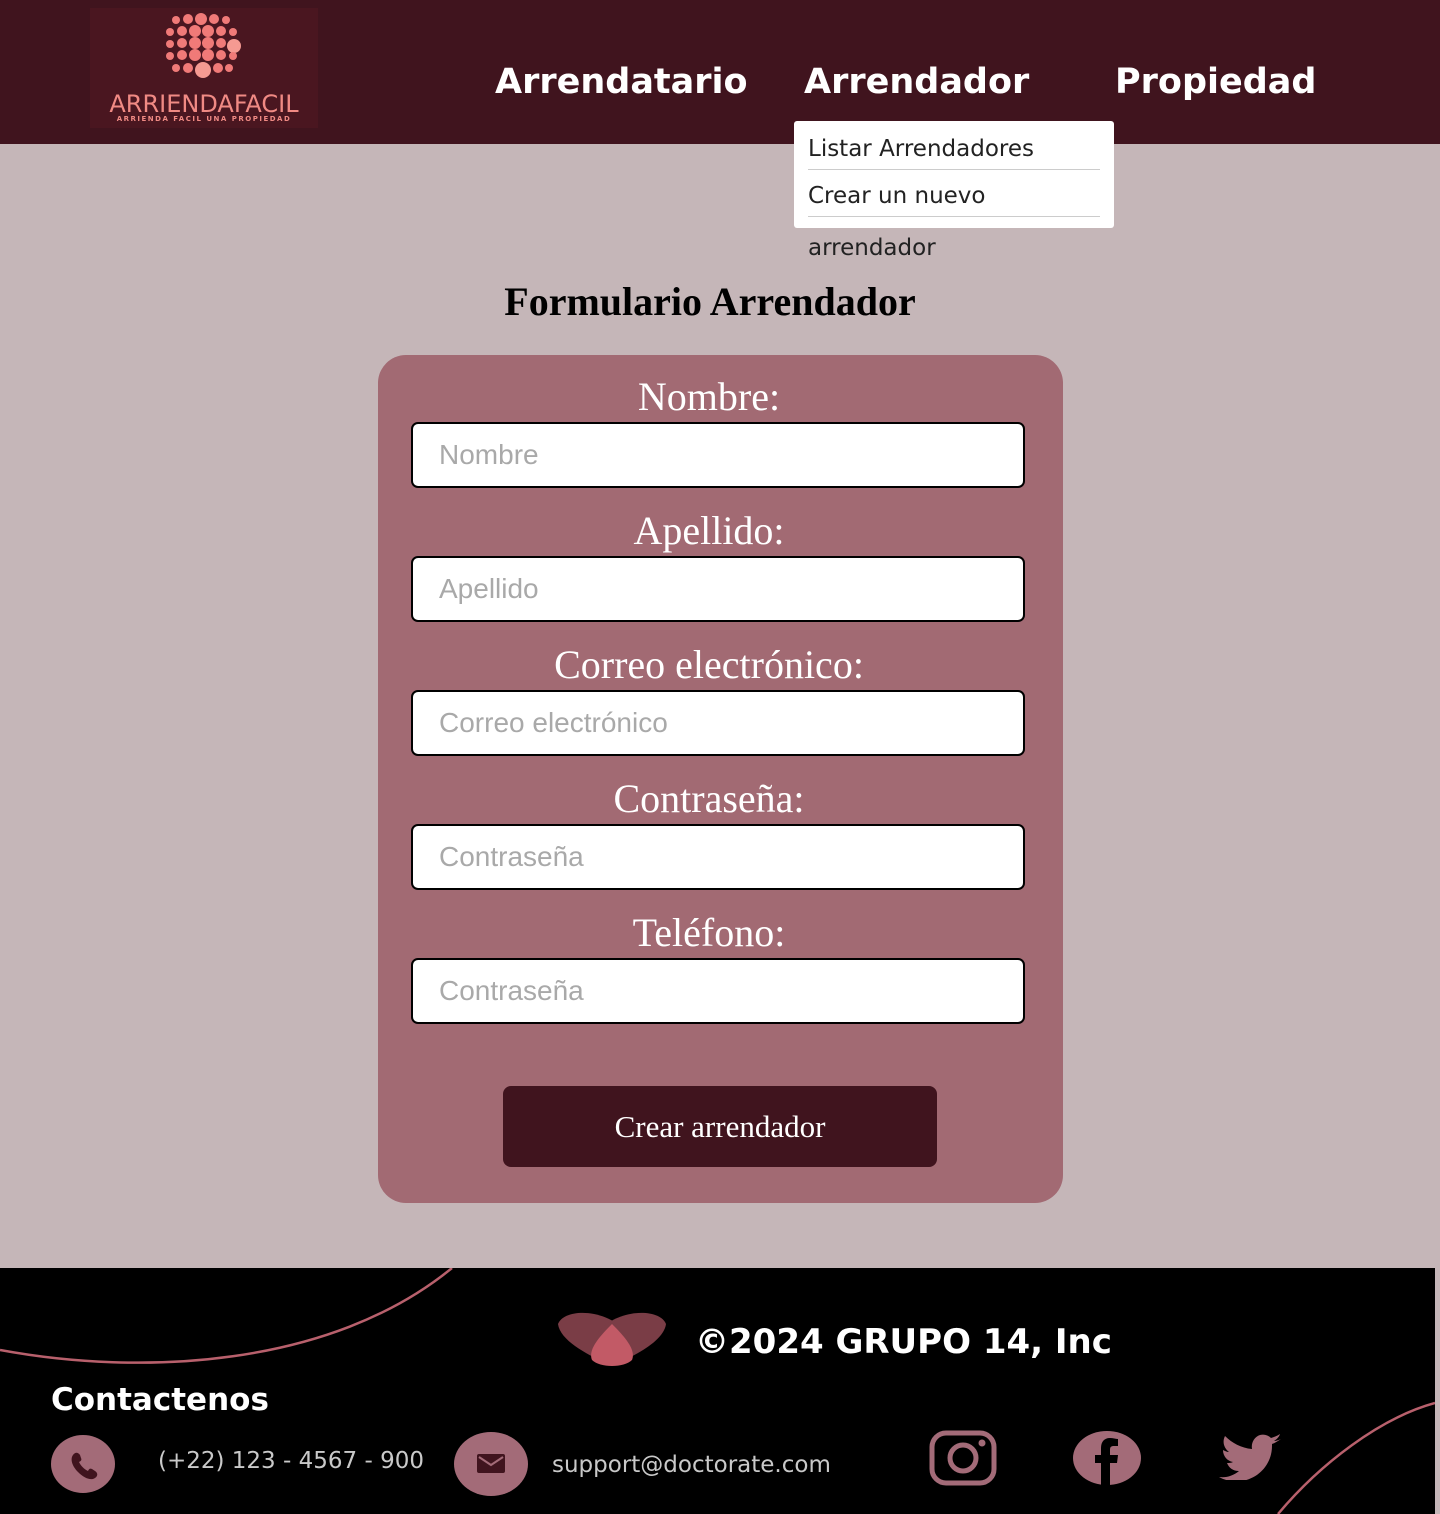  What do you see at coordinates (963, 1458) in the screenshot?
I see `instagram-icon` at bounding box center [963, 1458].